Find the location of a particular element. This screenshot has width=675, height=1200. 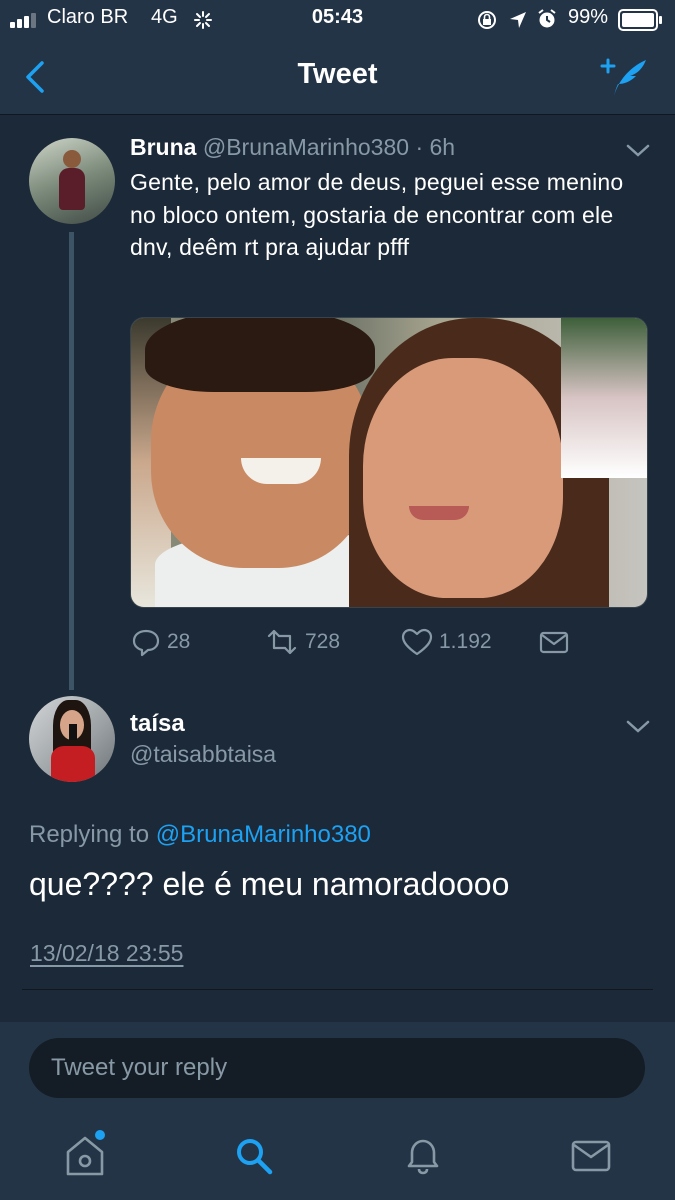

tweet-time: · 6h is located at coordinates (435, 147).